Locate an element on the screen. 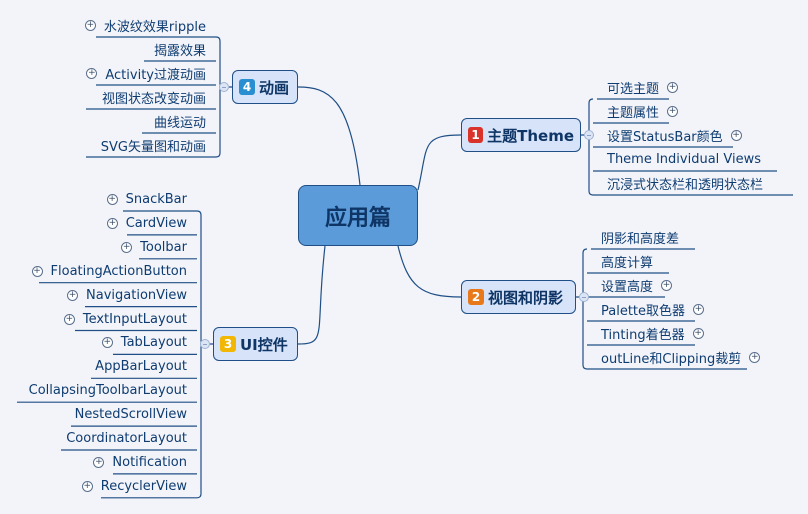  subtopic-item: CoordinatorLayout is located at coordinates (131, 438).